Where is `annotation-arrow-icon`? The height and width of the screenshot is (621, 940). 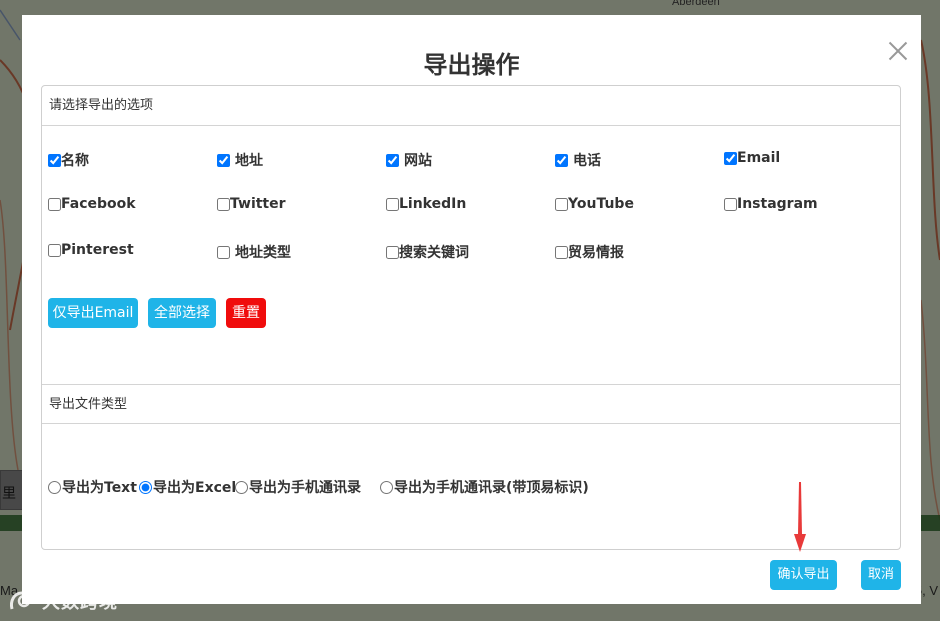
annotation-arrow-icon is located at coordinates (800, 517).